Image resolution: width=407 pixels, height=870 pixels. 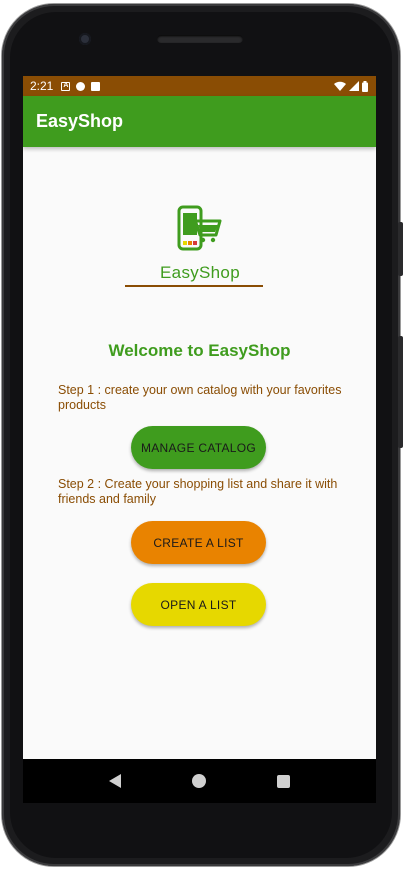 What do you see at coordinates (114, 781) in the screenshot?
I see `back-icon` at bounding box center [114, 781].